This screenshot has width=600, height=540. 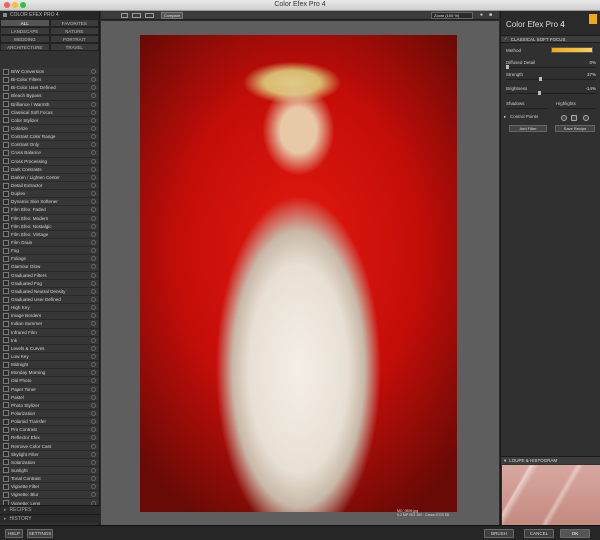 I want to click on filter-list-item: Detail Extractor, so click(x=50, y=186).